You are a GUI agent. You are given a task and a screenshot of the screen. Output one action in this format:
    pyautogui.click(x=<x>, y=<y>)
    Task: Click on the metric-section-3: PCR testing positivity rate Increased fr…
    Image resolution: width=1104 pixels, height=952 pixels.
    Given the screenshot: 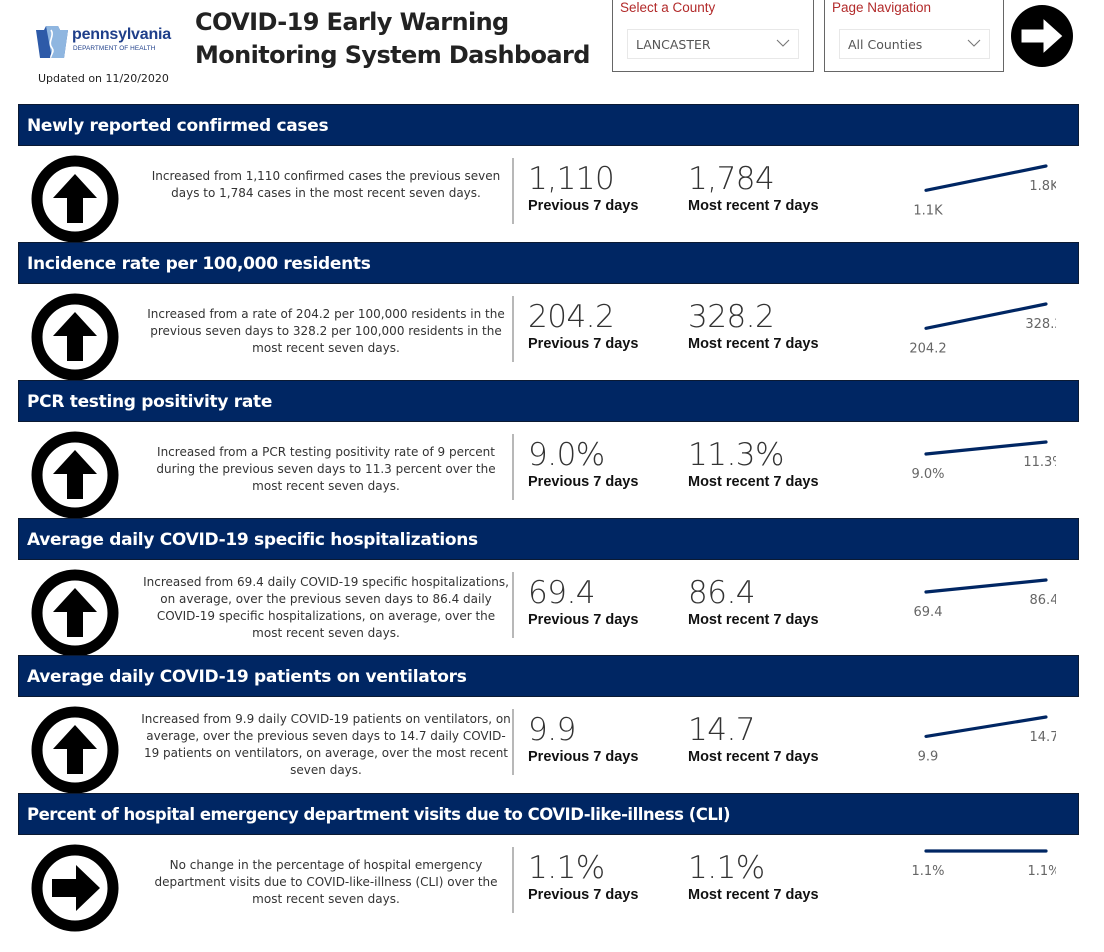 What is the action you would take?
    pyautogui.click(x=548, y=449)
    